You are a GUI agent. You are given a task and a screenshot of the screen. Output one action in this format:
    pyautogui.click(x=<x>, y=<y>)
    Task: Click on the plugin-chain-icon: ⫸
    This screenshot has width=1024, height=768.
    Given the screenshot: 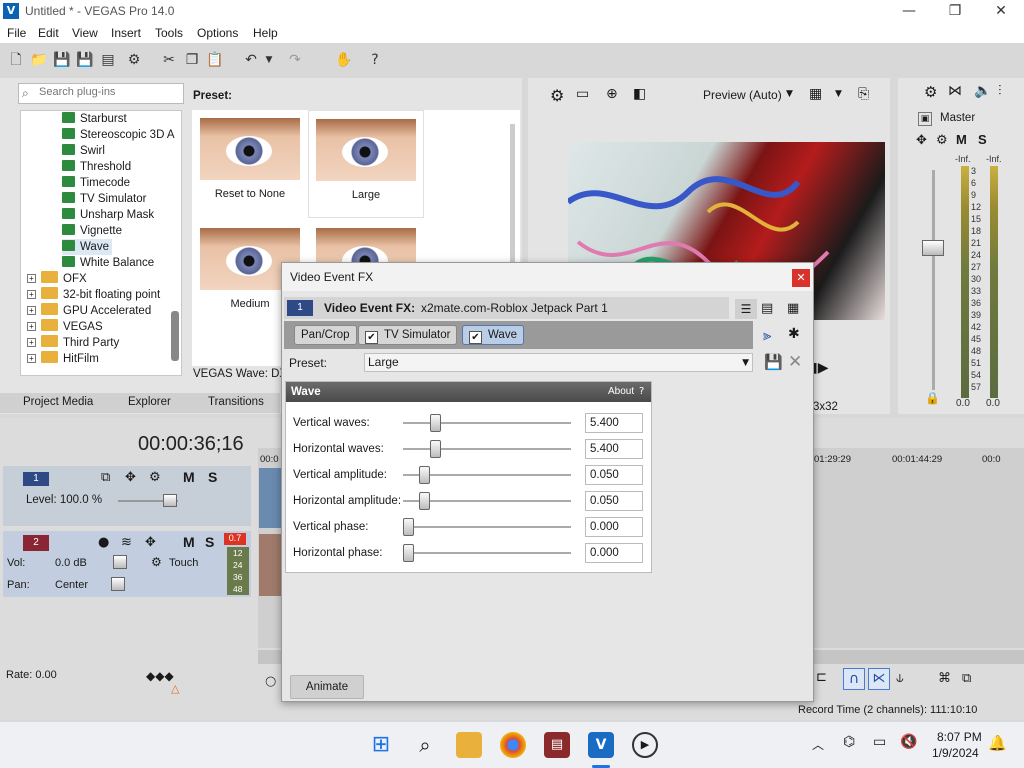 What is the action you would take?
    pyautogui.click(x=767, y=335)
    